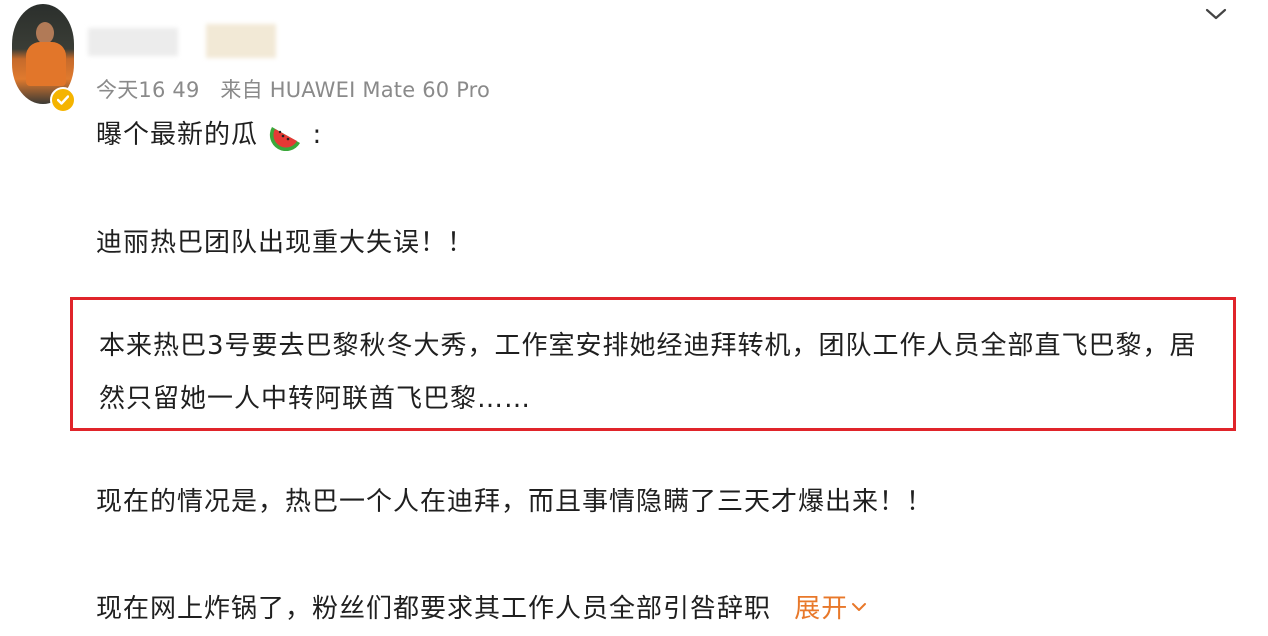 The image size is (1268, 636). What do you see at coordinates (45, 33) in the screenshot?
I see `avatar-head` at bounding box center [45, 33].